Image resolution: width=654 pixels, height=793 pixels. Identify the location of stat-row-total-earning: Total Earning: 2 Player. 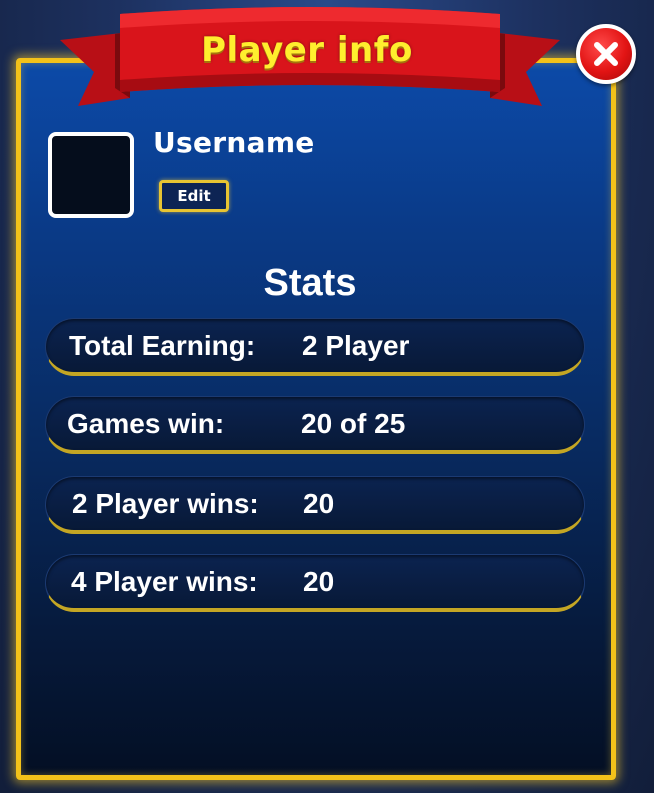
(315, 347).